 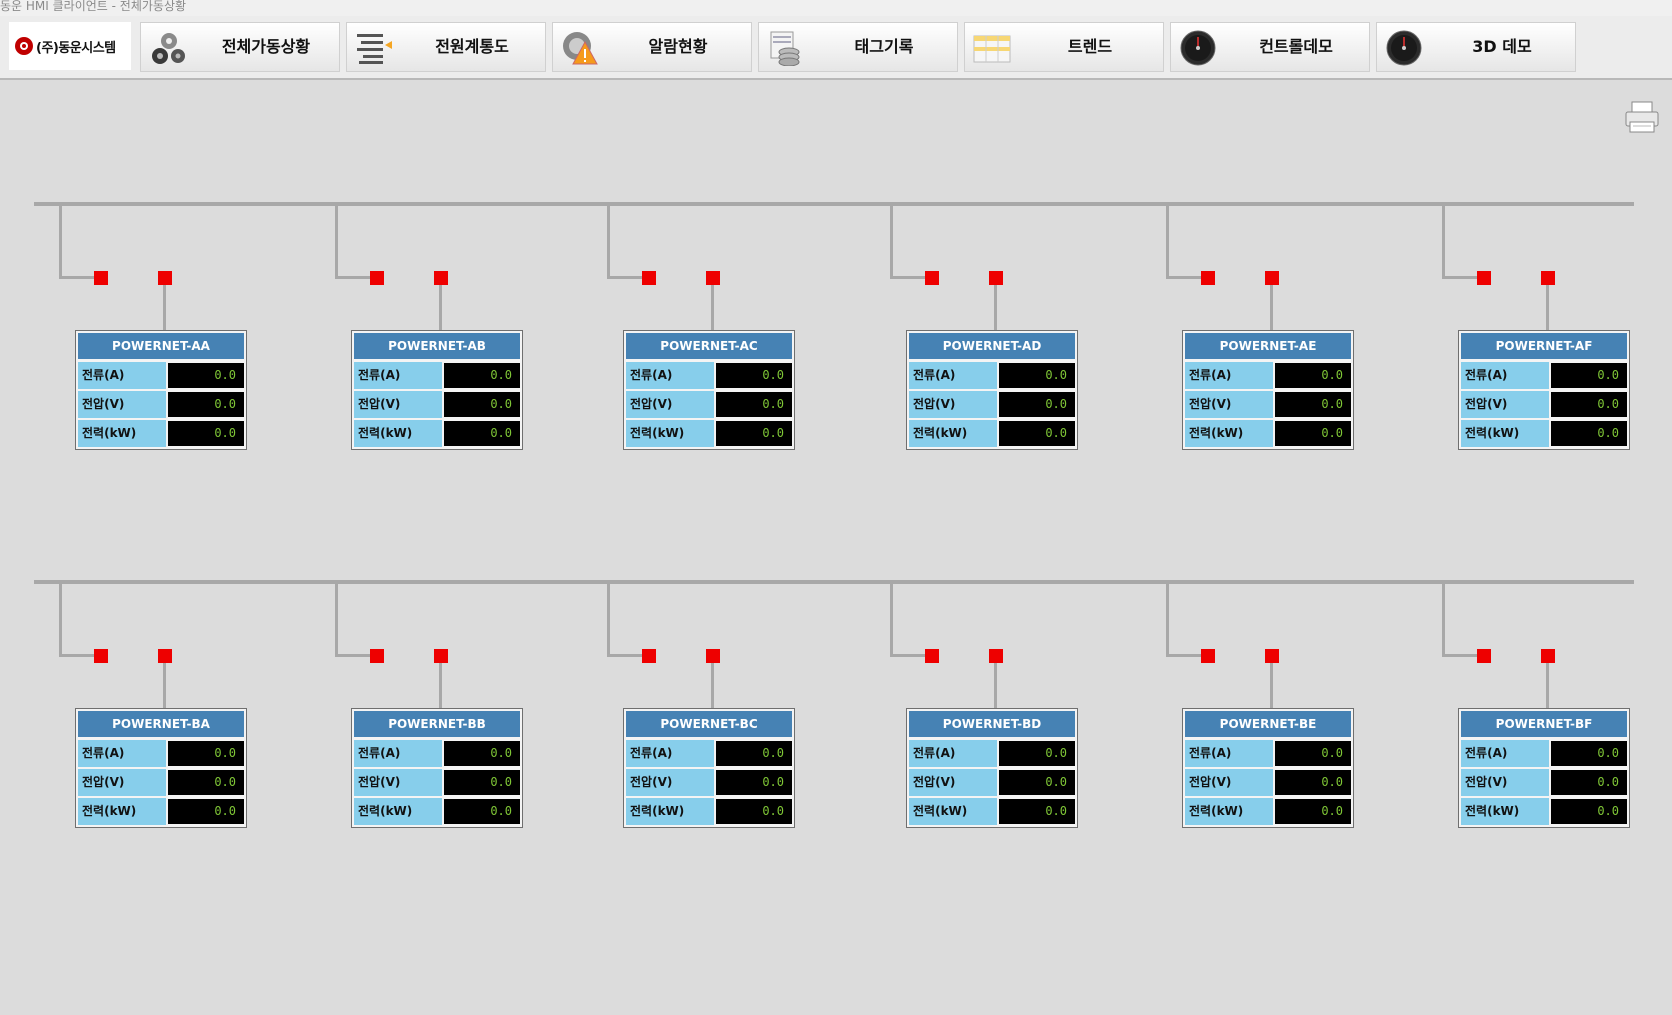 What do you see at coordinates (437, 390) in the screenshot?
I see `powernet-panel: POWERNET-AB 전류(A) 0.0 전압(V) 0.0 전력(kW) 0.0` at bounding box center [437, 390].